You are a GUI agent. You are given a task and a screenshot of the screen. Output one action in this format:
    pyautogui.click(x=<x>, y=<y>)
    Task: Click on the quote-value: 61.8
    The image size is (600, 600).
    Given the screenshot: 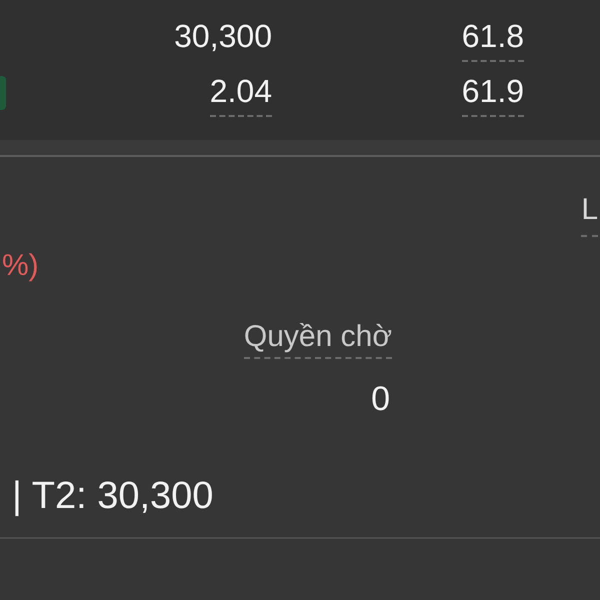 What is the action you would take?
    pyautogui.click(x=493, y=39)
    